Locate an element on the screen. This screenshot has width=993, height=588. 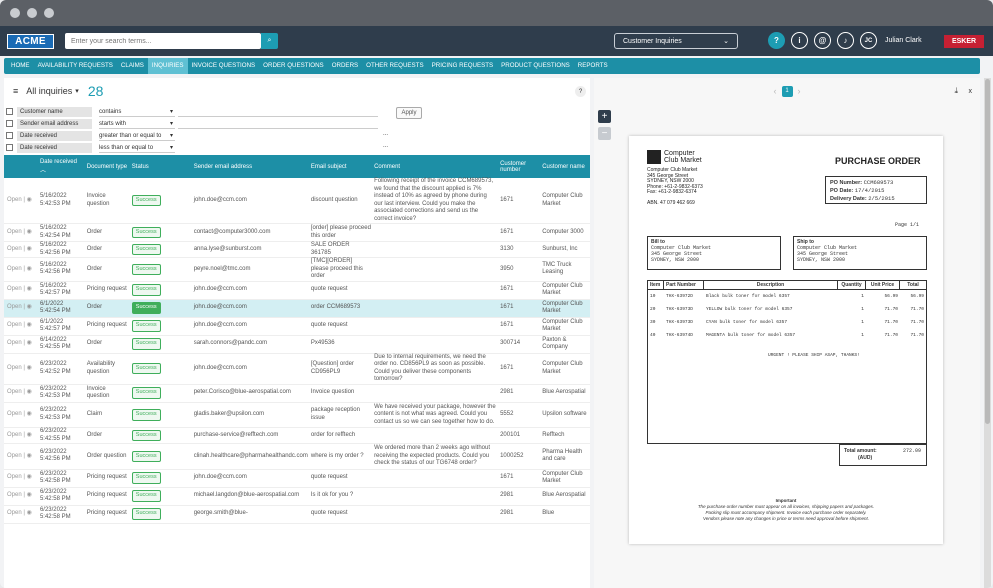
apply-button: Apply is located at coordinates (409, 113).